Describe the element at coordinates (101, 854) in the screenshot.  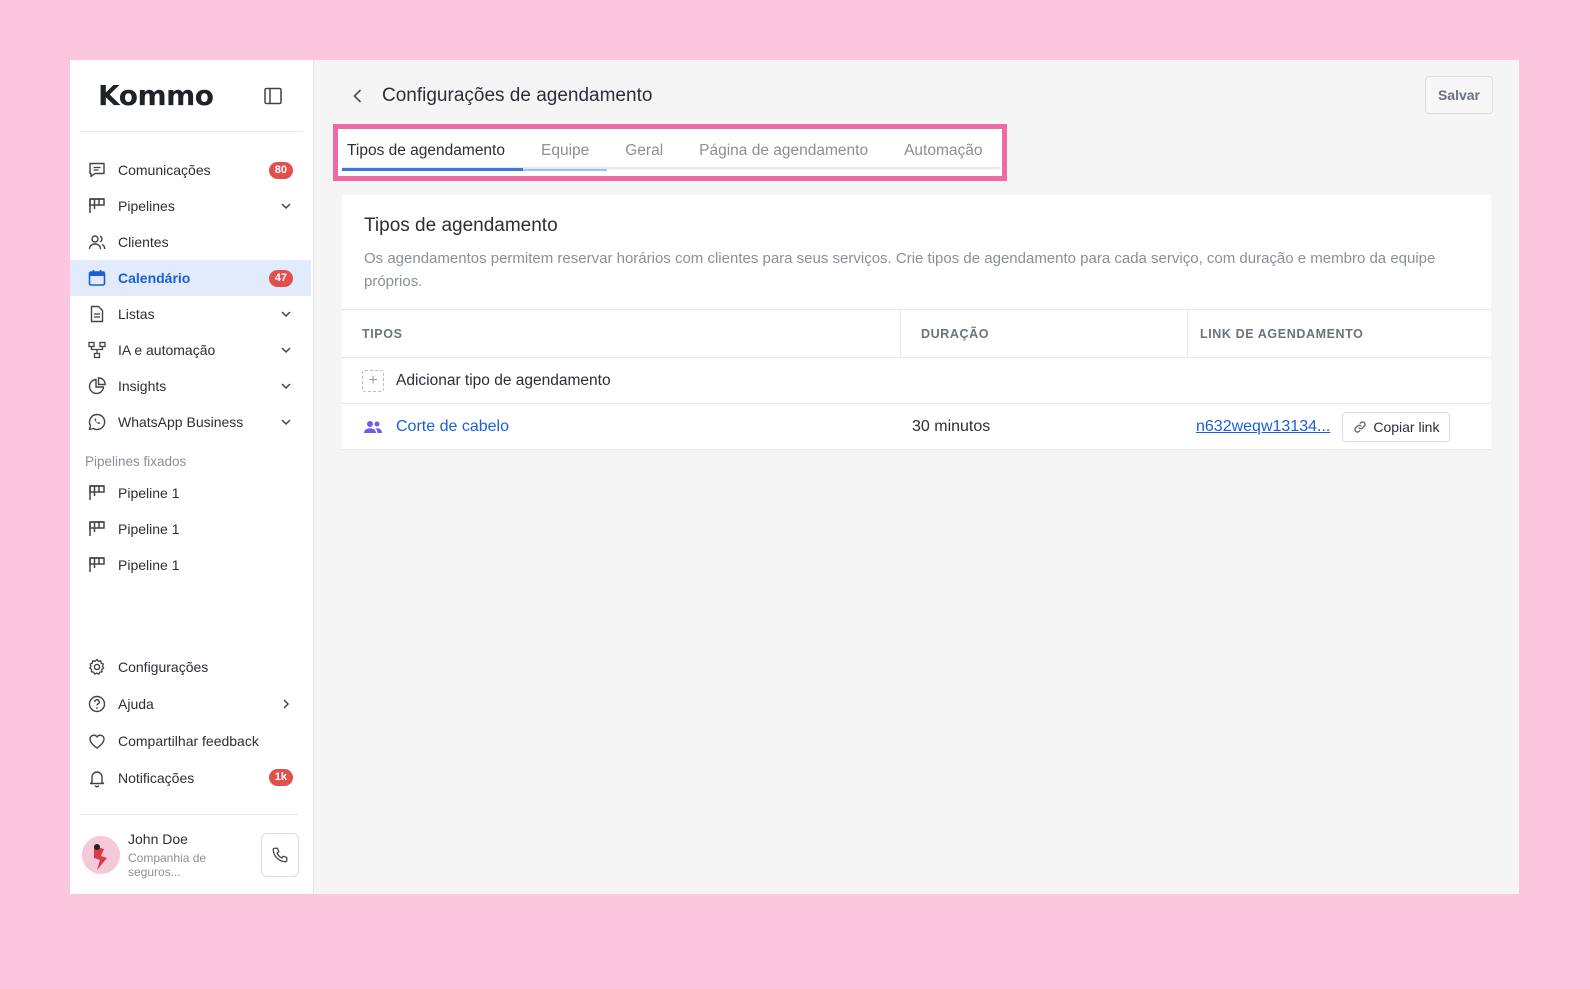
I see `avatar` at that location.